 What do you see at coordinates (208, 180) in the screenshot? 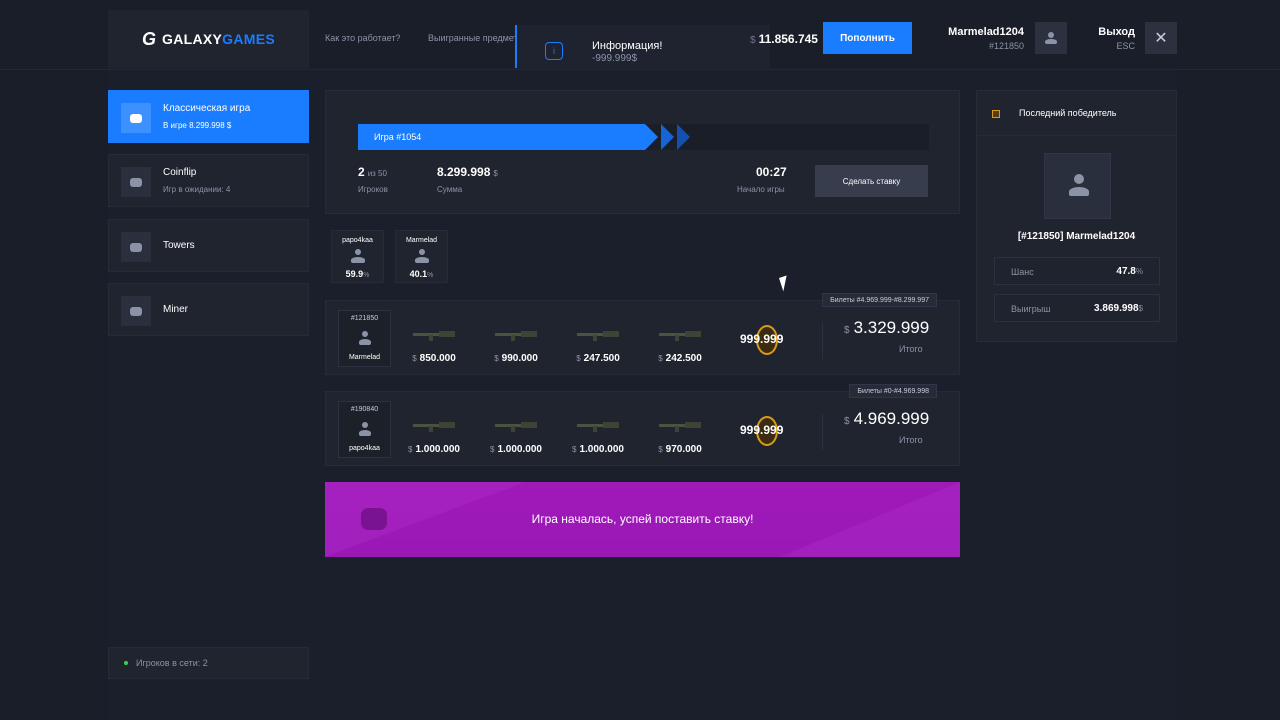
I see `mode-coinflip: Coinflip Игр в ожидании: 4` at bounding box center [208, 180].